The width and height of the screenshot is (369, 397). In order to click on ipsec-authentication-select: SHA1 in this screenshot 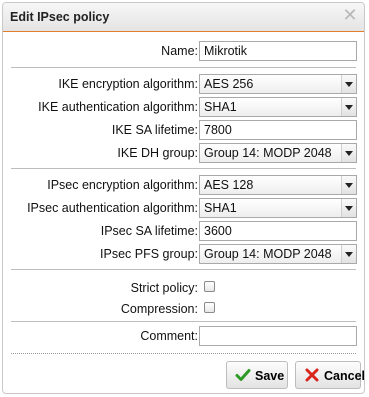, I will do `click(278, 208)`.